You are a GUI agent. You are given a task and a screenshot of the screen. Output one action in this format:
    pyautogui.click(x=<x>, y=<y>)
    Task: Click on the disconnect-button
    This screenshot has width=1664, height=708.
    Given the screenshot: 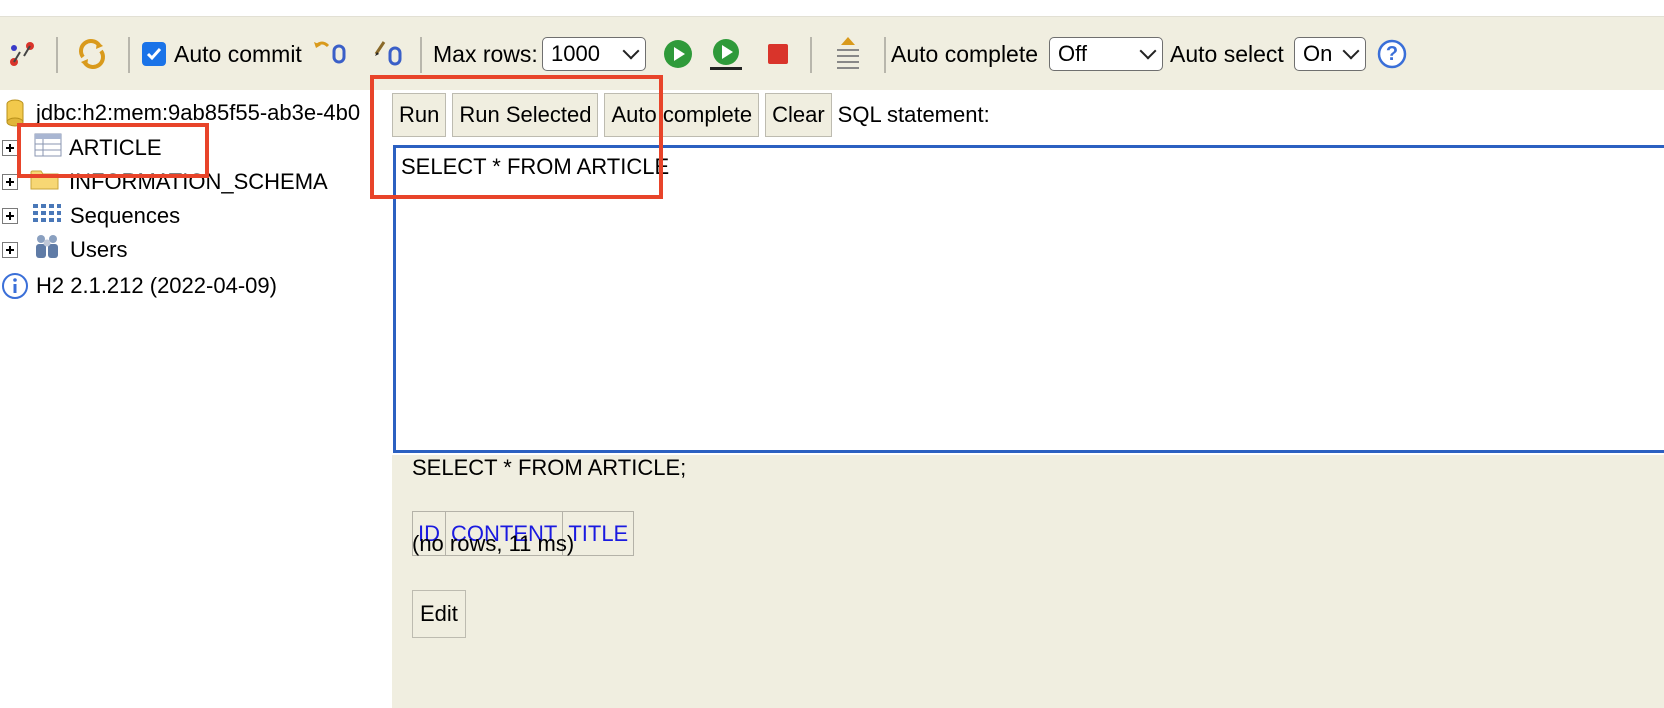 What is the action you would take?
    pyautogui.click(x=22, y=54)
    